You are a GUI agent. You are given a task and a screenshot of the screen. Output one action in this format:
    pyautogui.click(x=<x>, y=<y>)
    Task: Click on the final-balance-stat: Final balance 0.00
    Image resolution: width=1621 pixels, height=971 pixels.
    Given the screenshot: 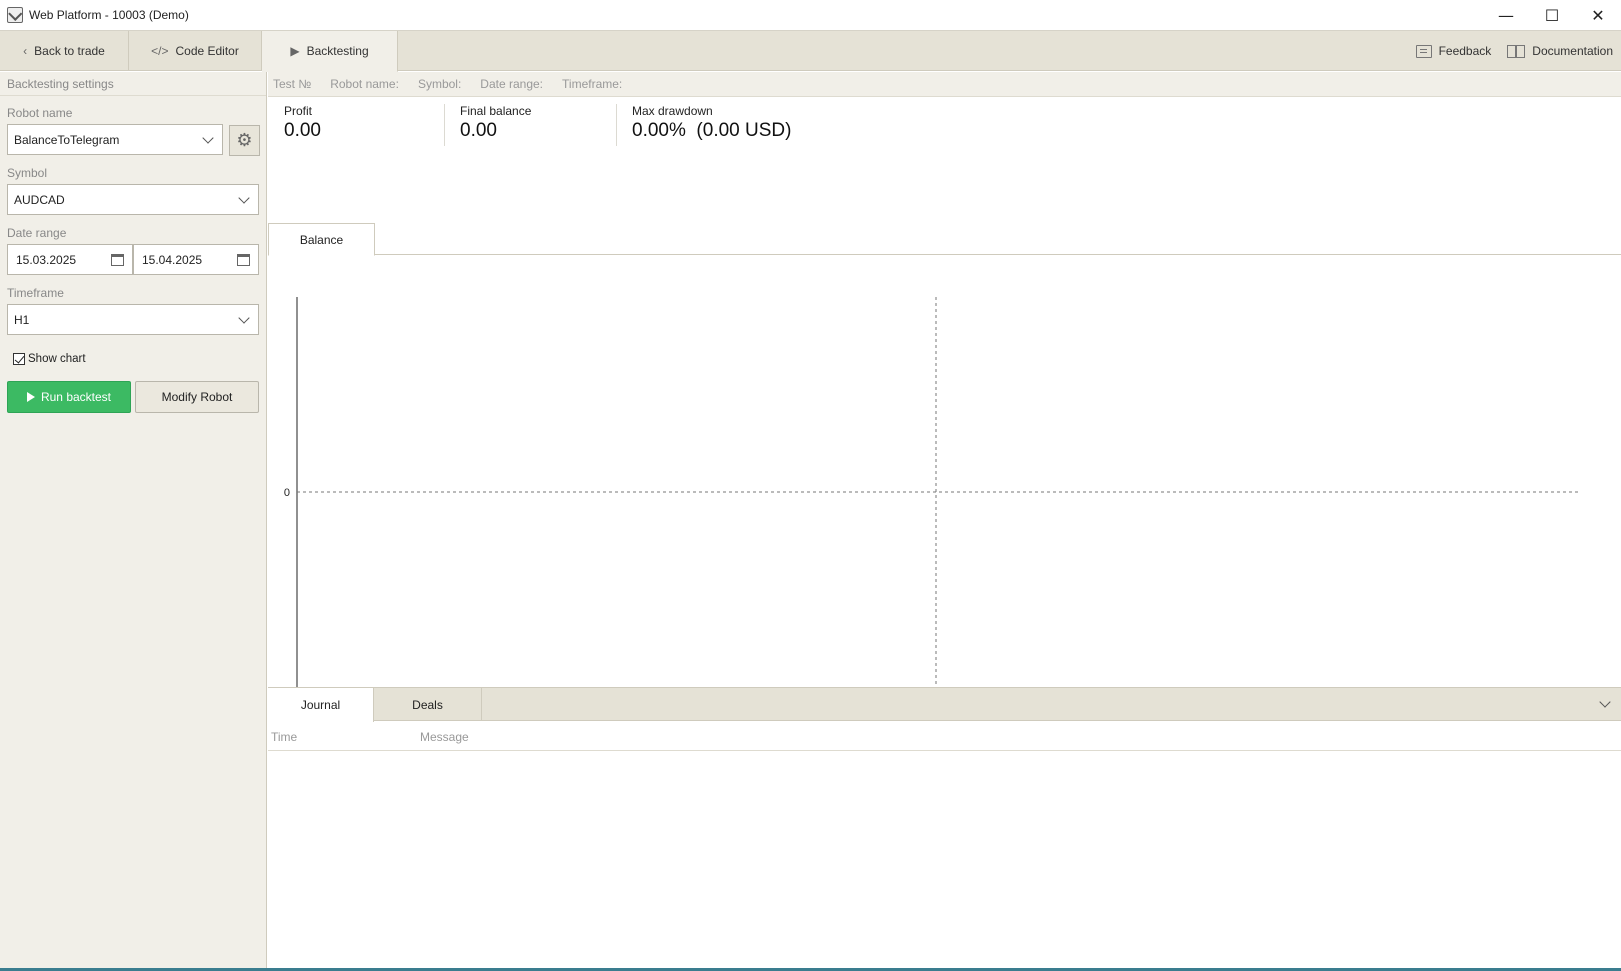 What is the action you would take?
    pyautogui.click(x=495, y=123)
    